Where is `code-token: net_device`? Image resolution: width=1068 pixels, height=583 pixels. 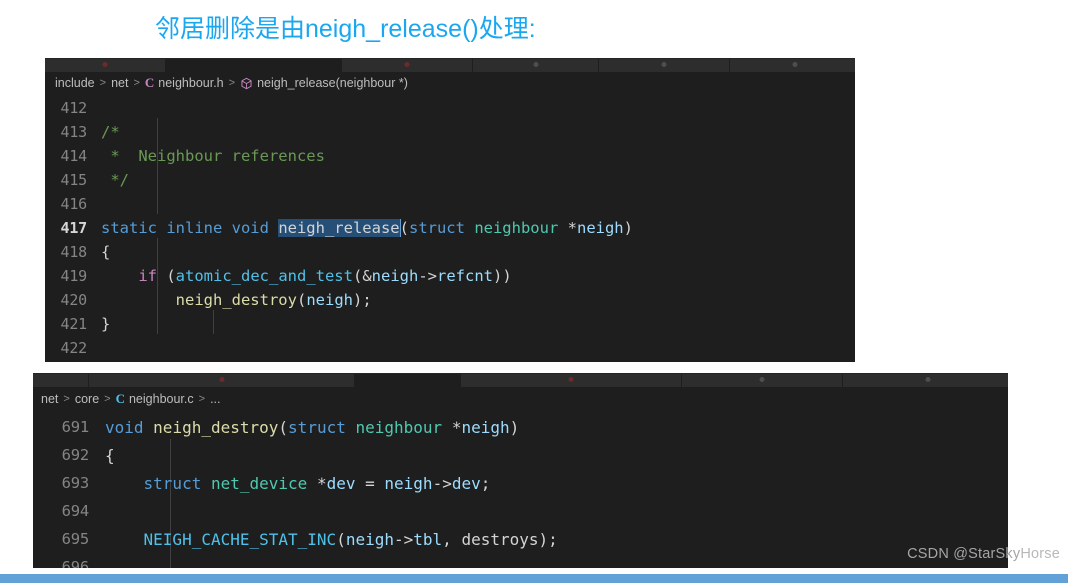
code-token: net_device is located at coordinates (263, 483).